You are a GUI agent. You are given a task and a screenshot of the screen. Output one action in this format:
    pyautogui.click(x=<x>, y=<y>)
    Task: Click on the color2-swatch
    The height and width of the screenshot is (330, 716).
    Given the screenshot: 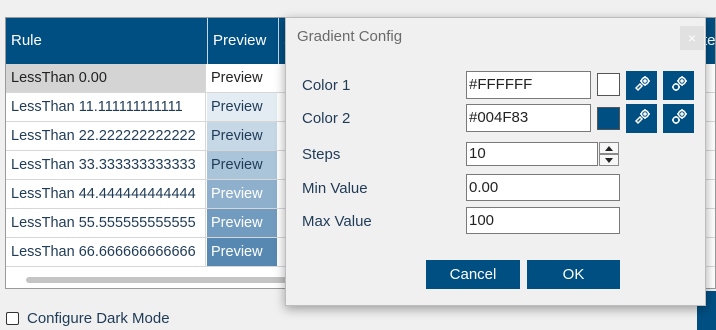 What is the action you would take?
    pyautogui.click(x=608, y=118)
    